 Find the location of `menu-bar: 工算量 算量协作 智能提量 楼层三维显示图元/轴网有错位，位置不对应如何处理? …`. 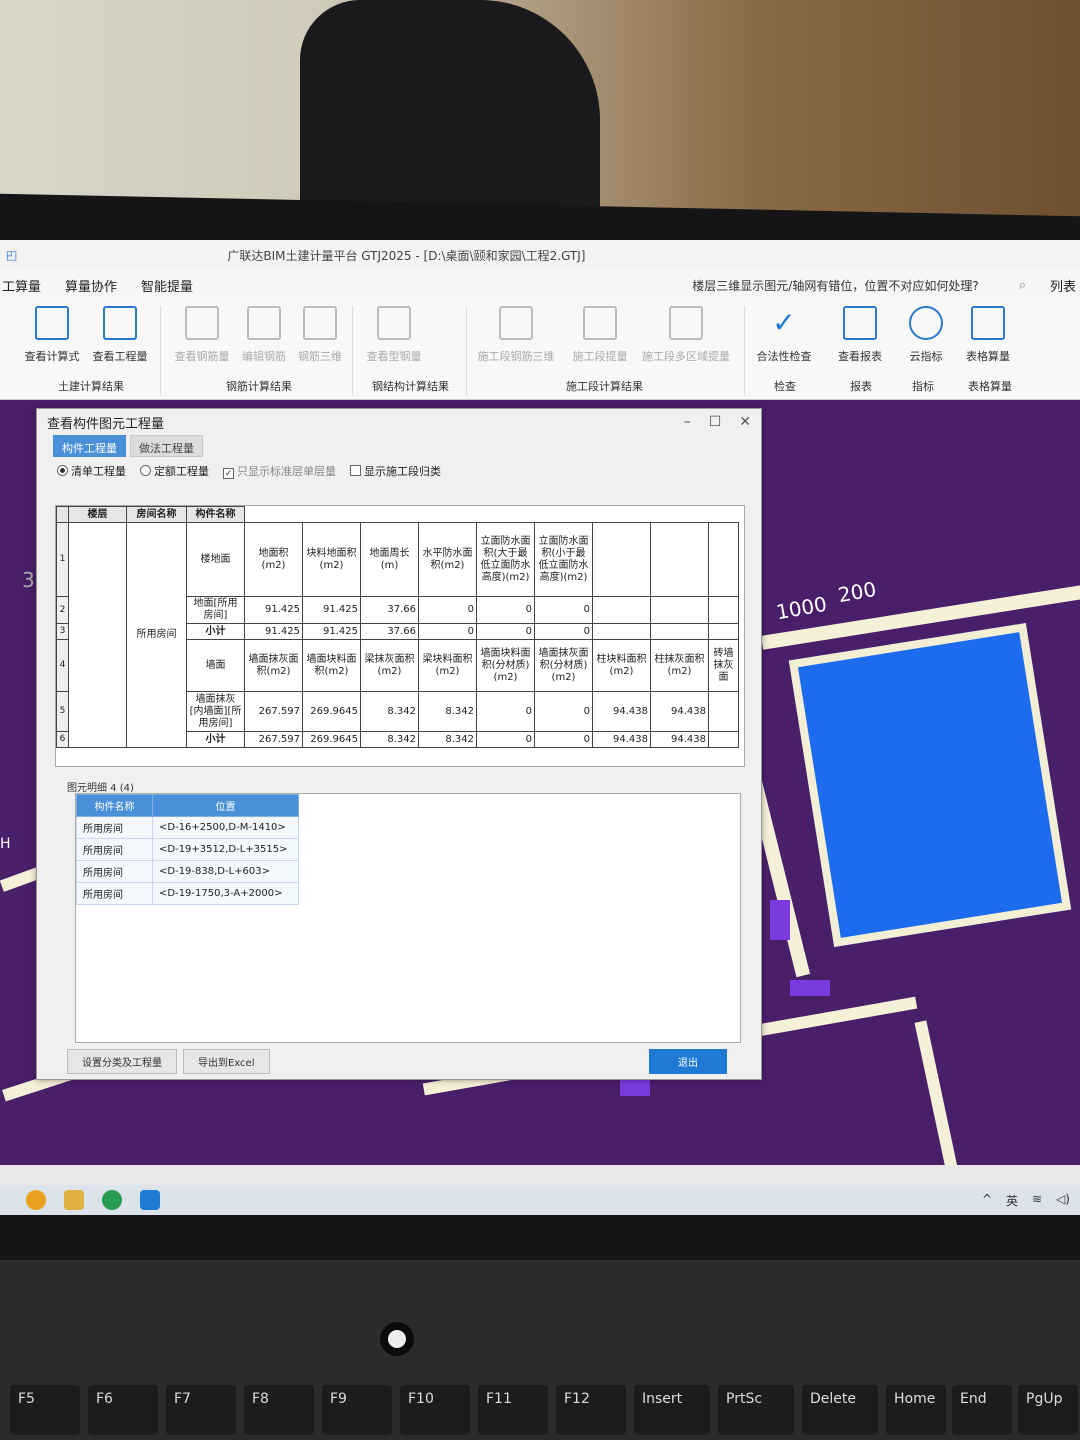

menu-bar: 工算量 算量协作 智能提量 楼层三维显示图元/轴网有错位，位置不对应如何处理? … is located at coordinates (540, 285).